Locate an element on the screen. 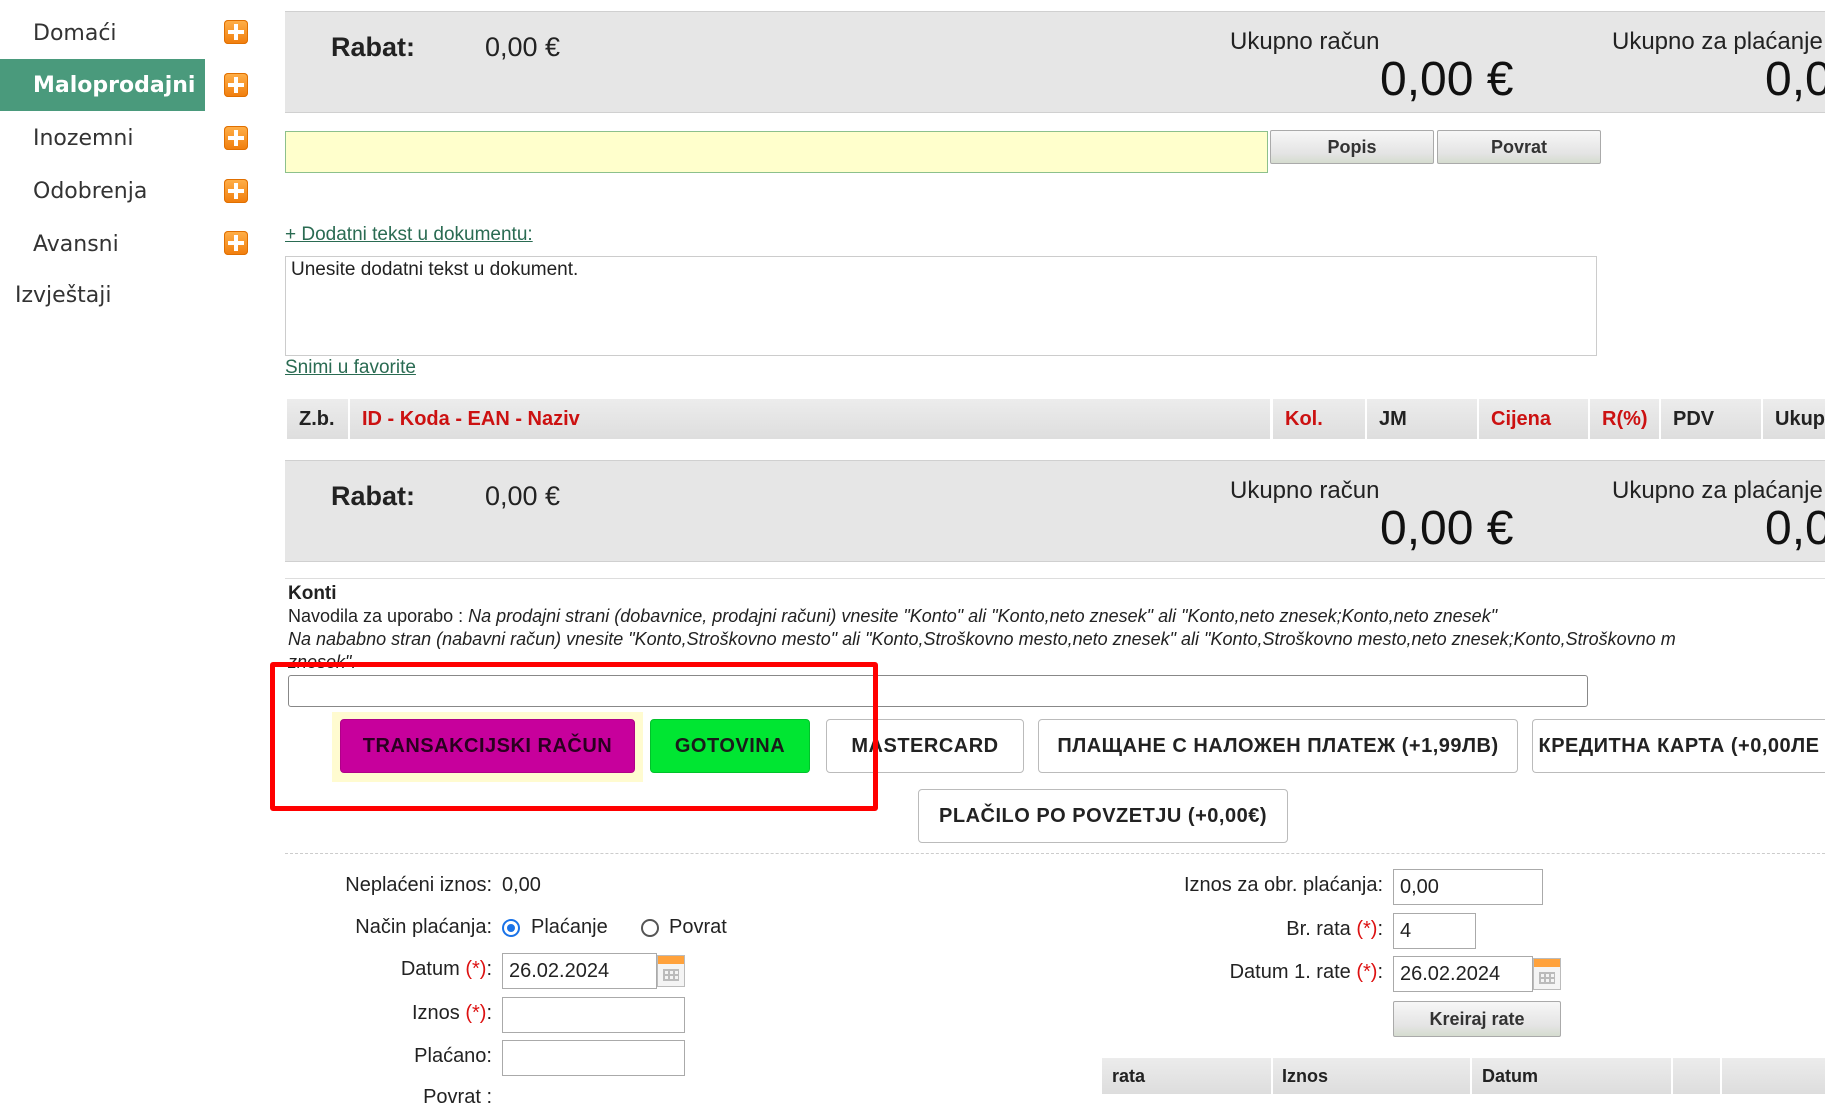 Image resolution: width=1825 pixels, height=1109 pixels. sidebar-item-maloprodajni: Maloprodajni is located at coordinates (102, 85).